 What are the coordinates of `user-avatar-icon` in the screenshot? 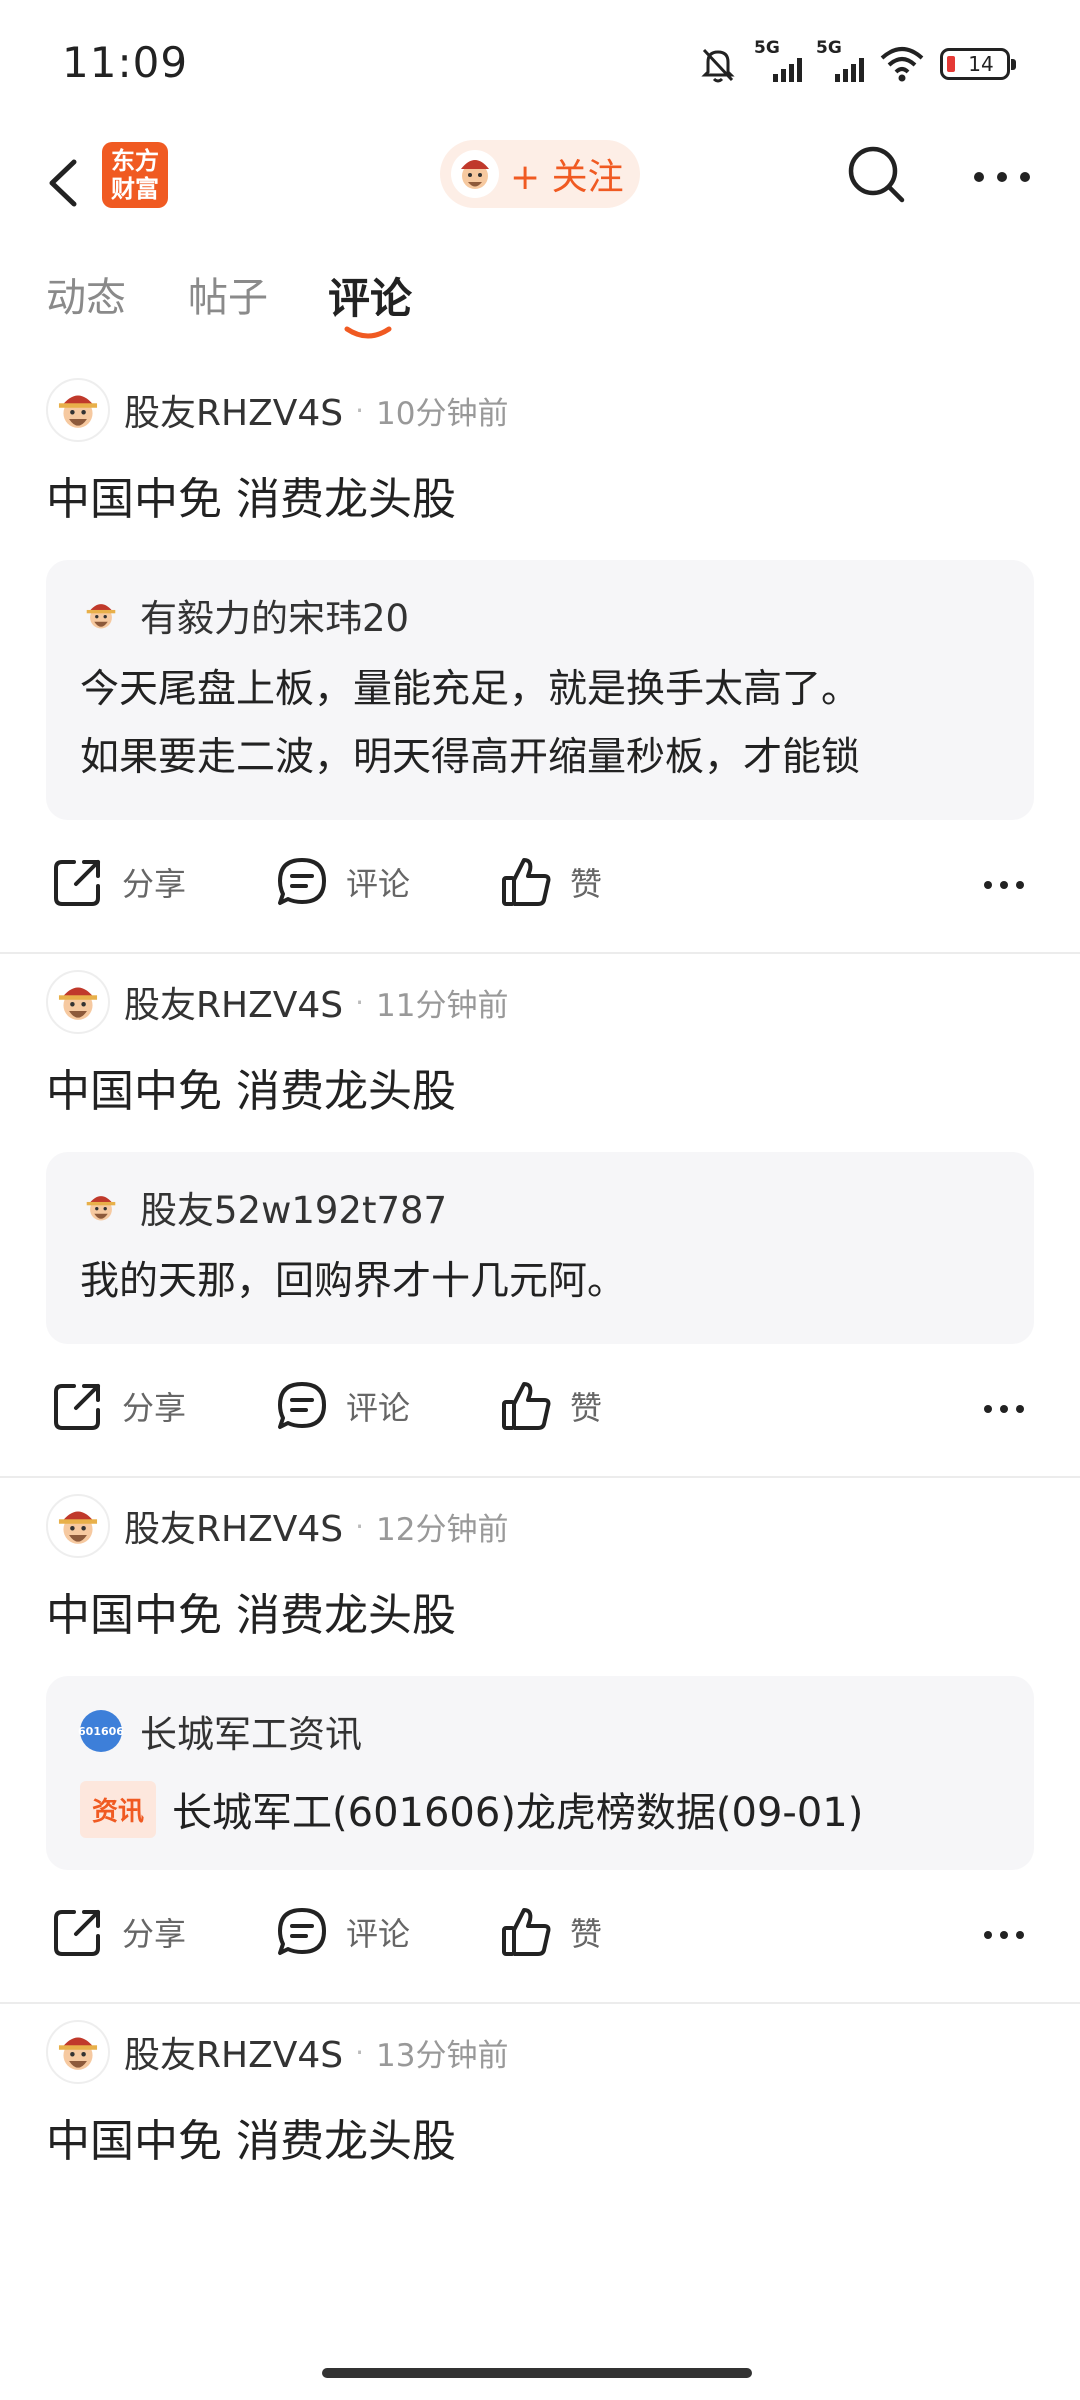 It's located at (475, 174).